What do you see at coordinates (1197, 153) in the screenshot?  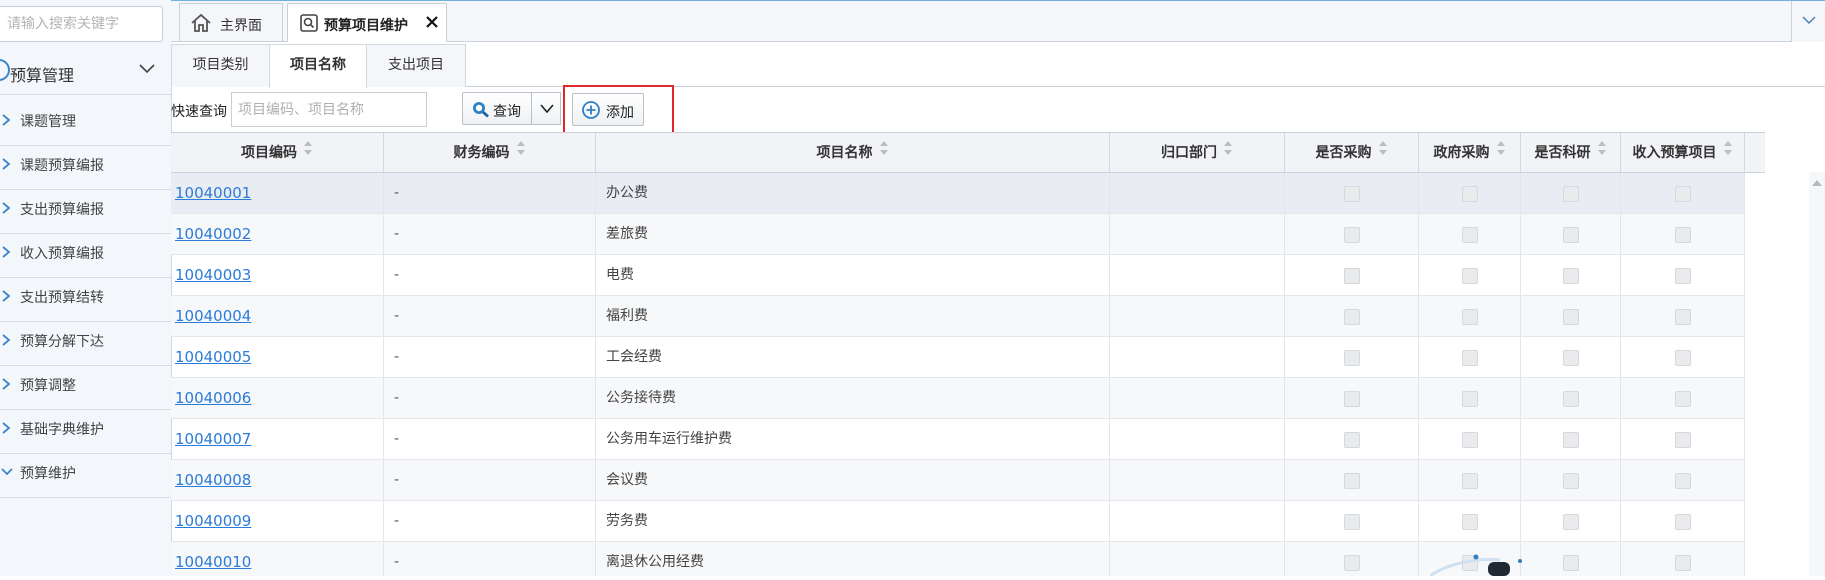 I see `column-header: 归口部门` at bounding box center [1197, 153].